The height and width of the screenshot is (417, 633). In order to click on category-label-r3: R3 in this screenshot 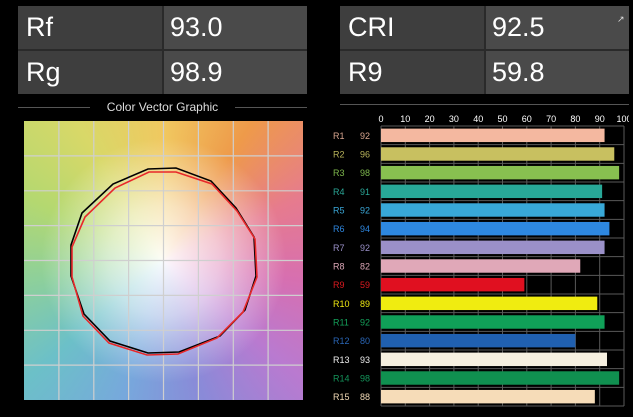, I will do `click(339, 173)`.